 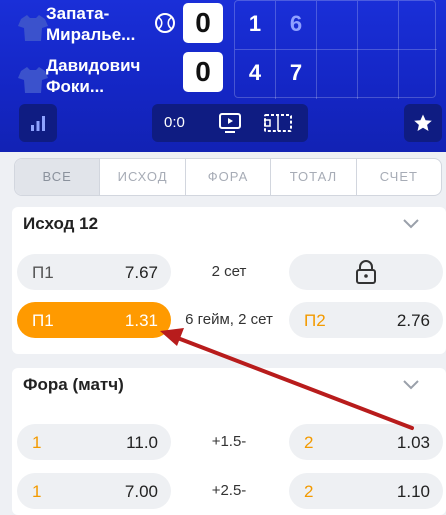 I want to click on control-score: 0:0, so click(x=174, y=122).